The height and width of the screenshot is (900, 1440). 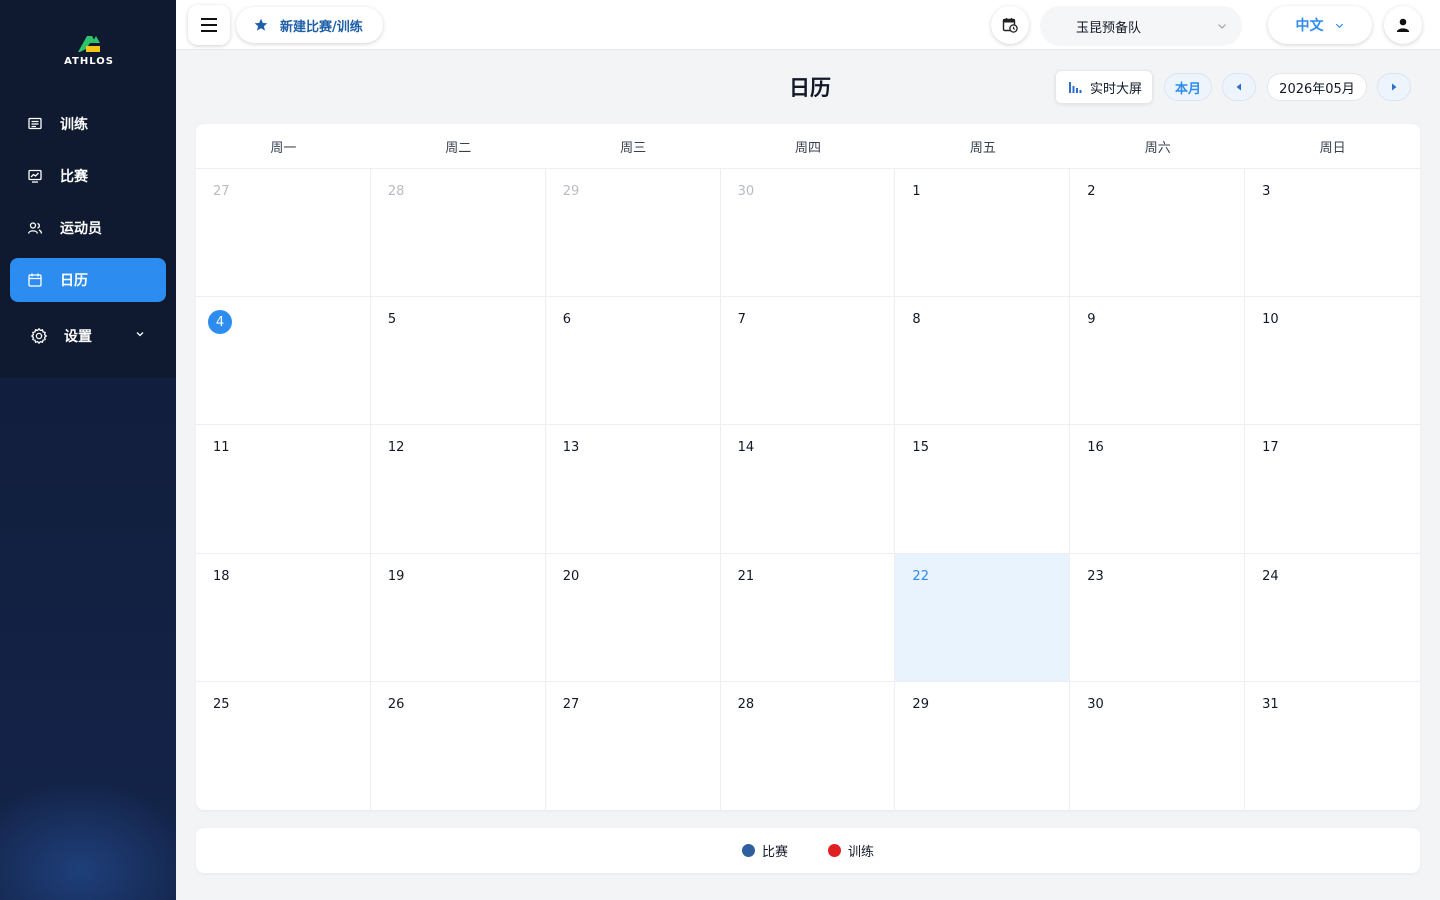 I want to click on calendar-day: 24, so click(x=1332, y=618).